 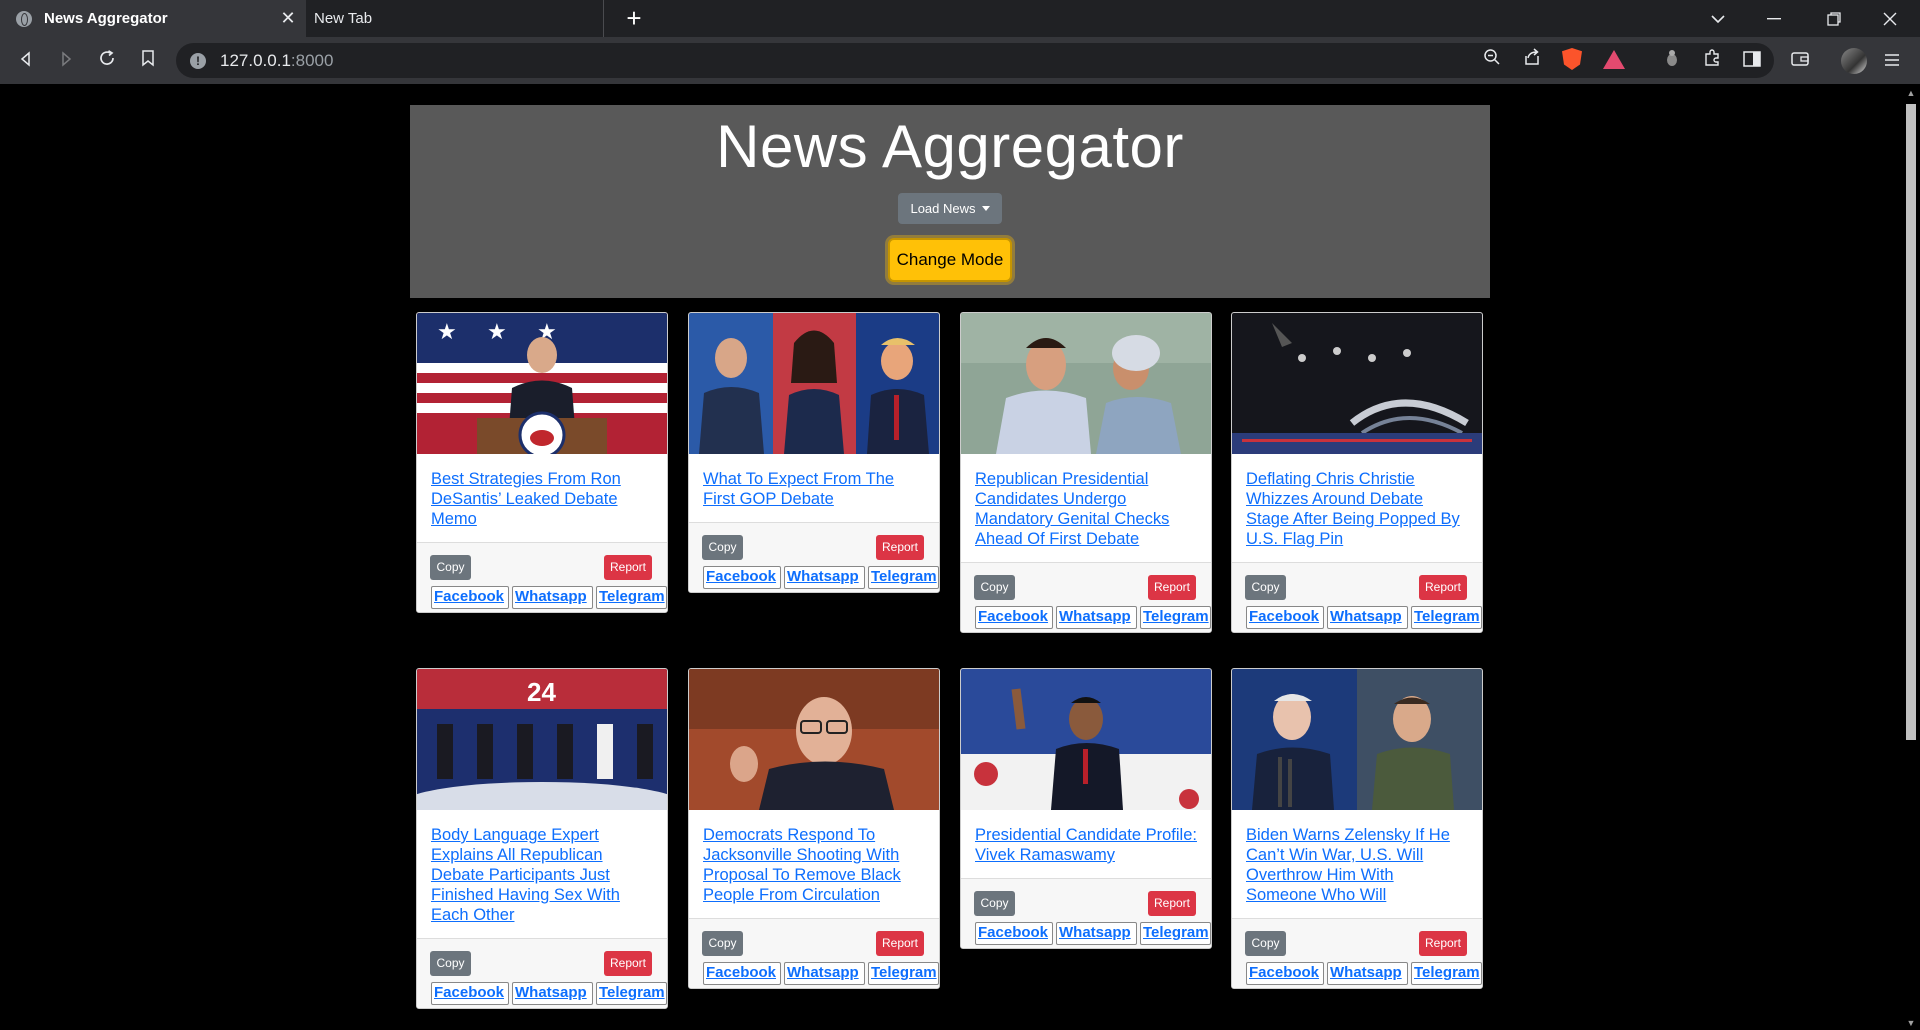 I want to click on page-header: News Aggregator Load News Change Mode, so click(x=950, y=201).